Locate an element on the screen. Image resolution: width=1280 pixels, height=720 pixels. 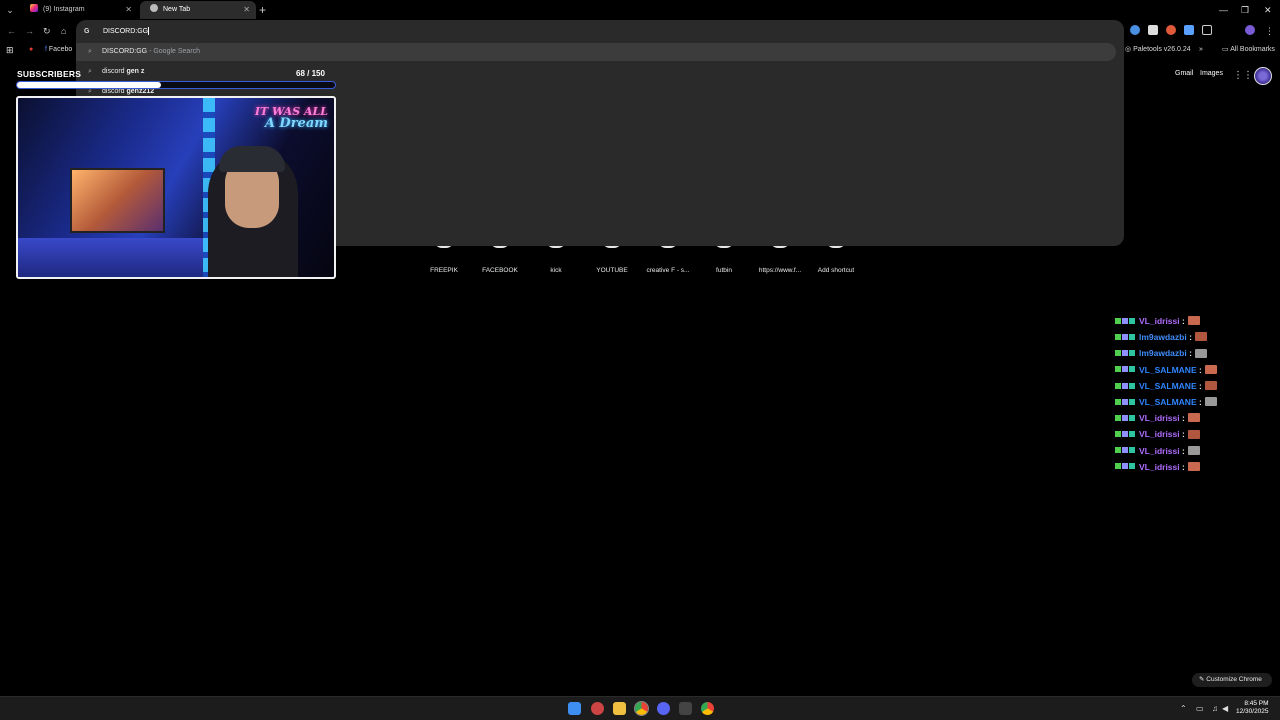
suggestion-hint: - Google Search is located at coordinates (174, 51).